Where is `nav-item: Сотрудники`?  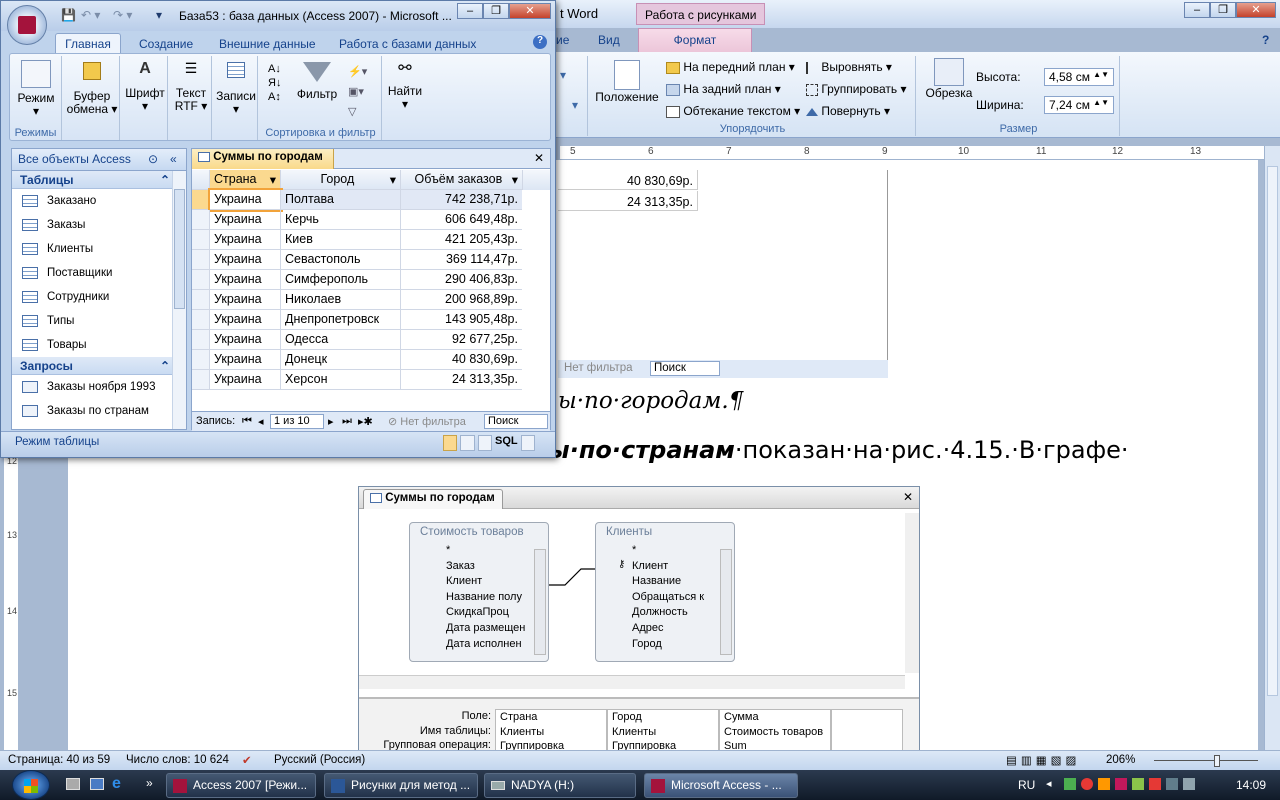
nav-item: Сотрудники is located at coordinates (99, 297).